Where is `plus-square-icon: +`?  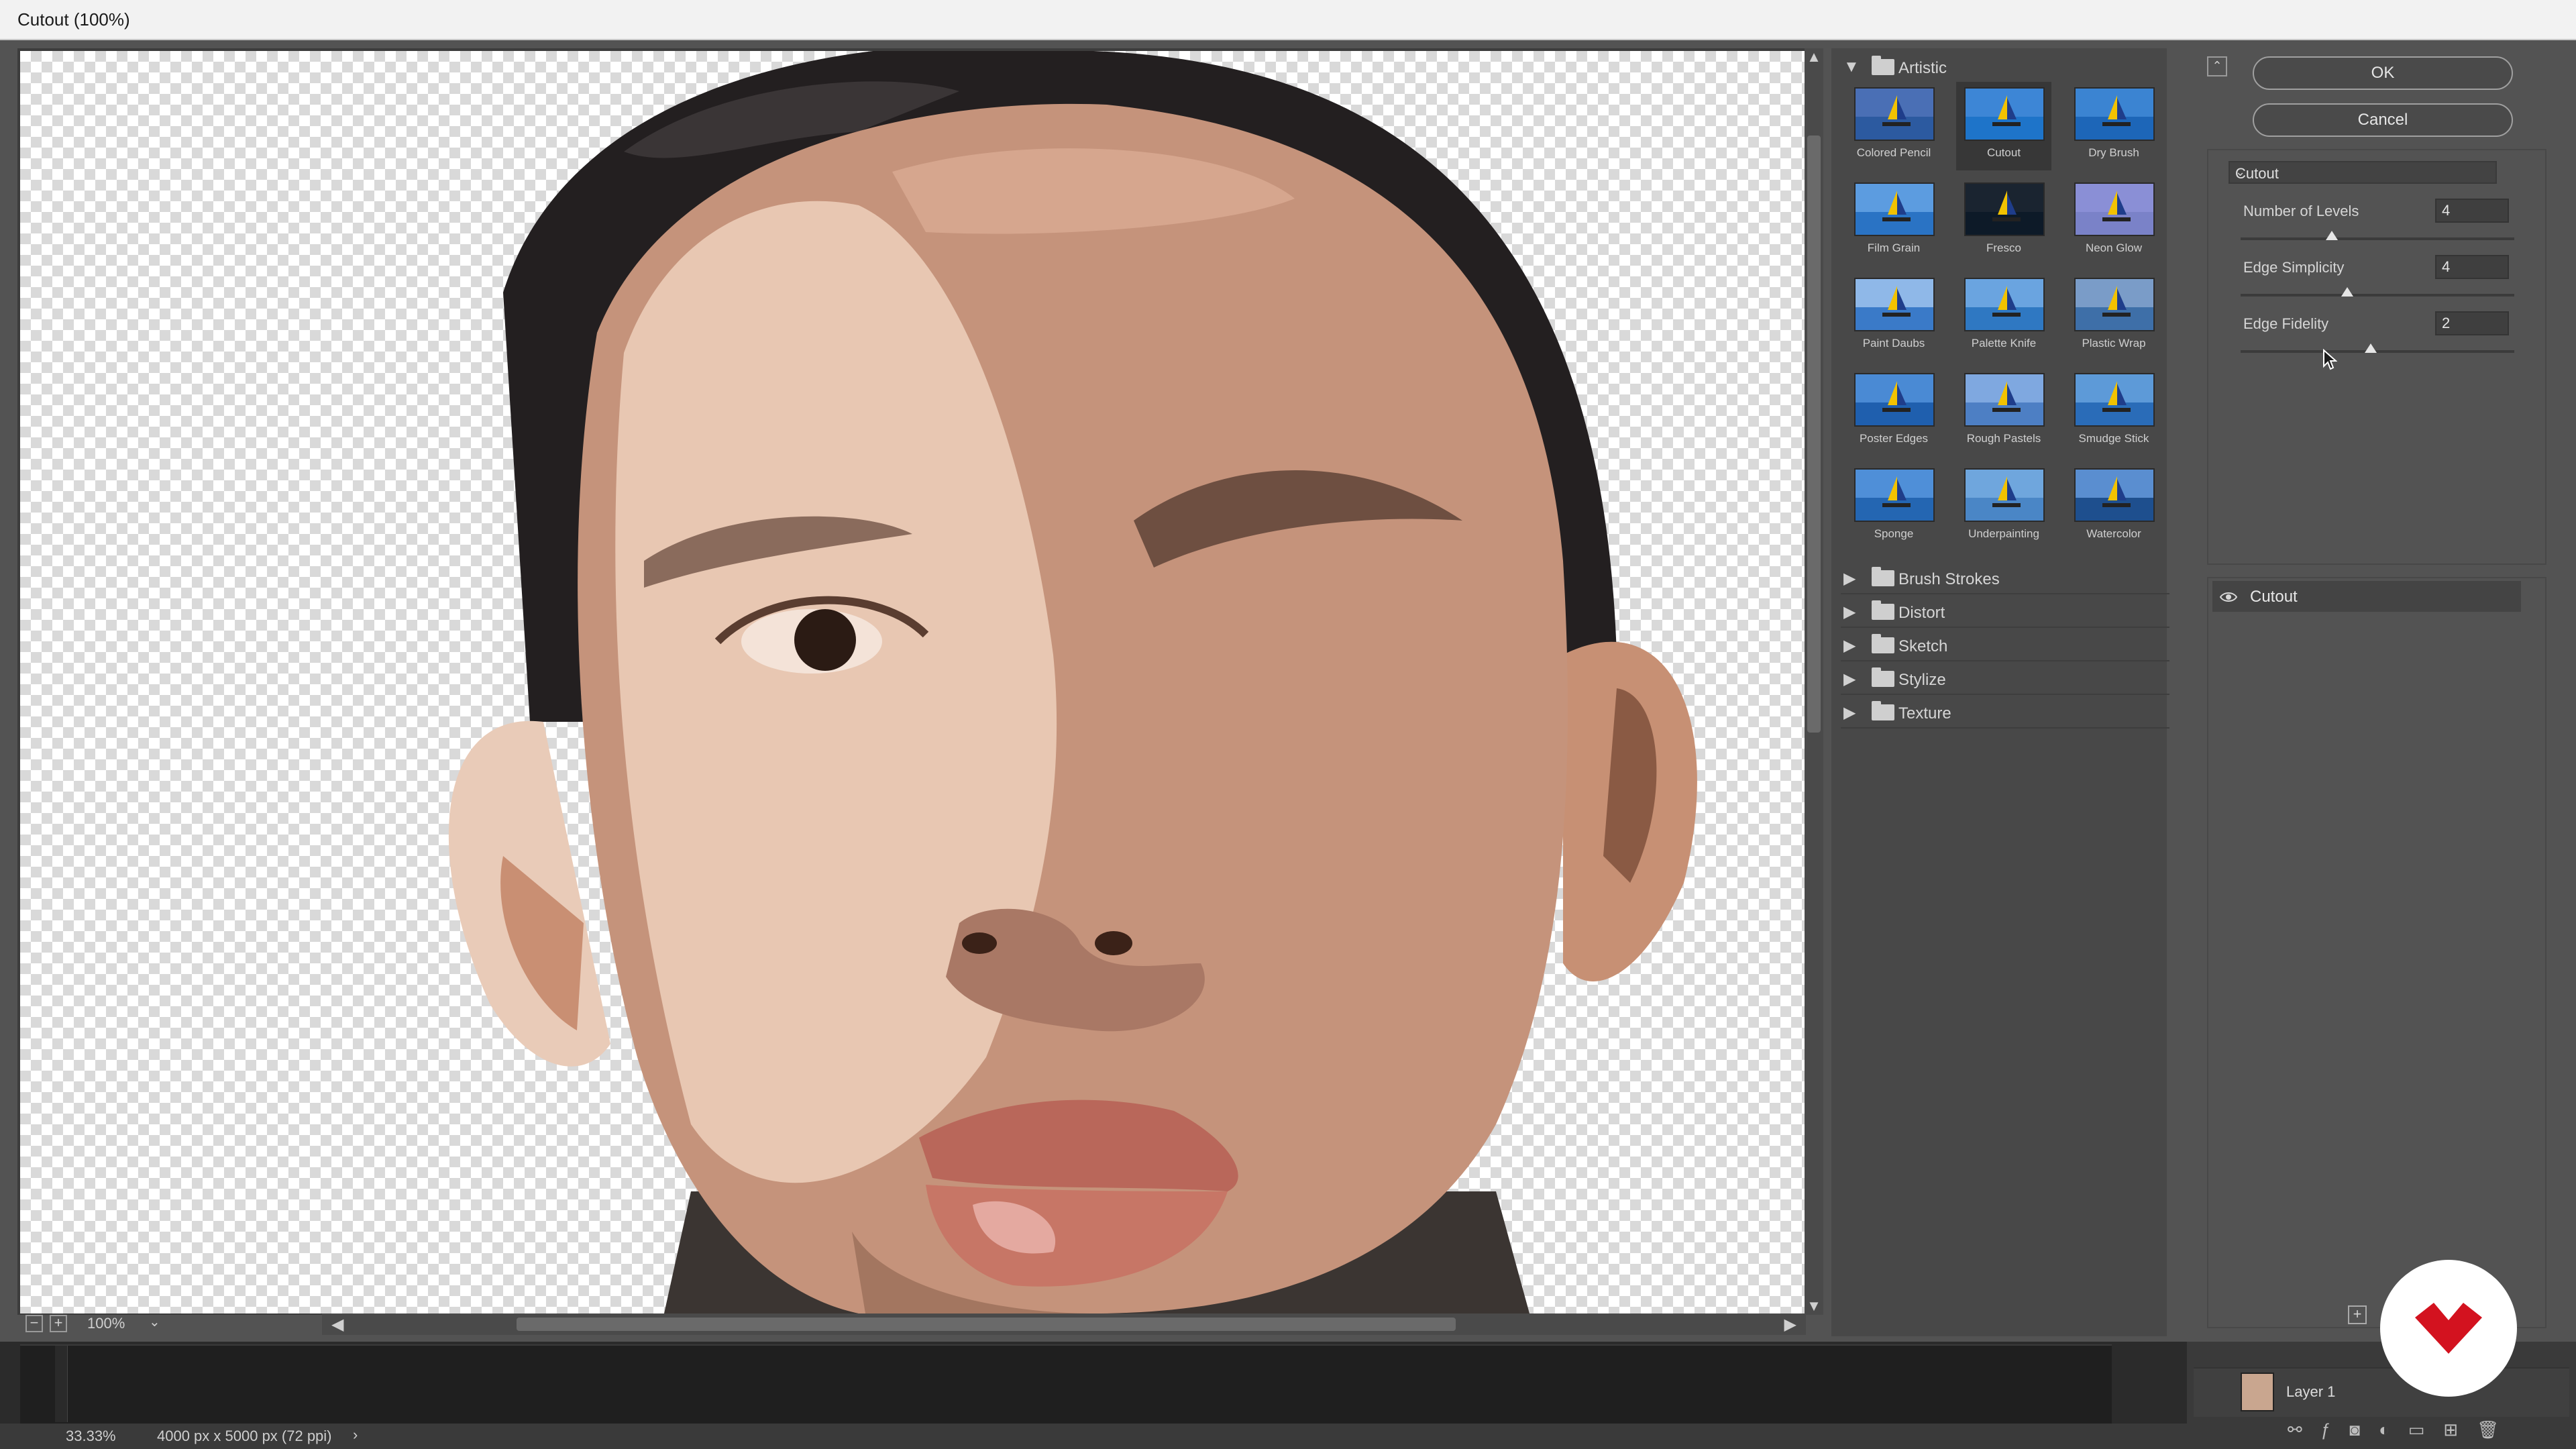 plus-square-icon: + is located at coordinates (58, 1322).